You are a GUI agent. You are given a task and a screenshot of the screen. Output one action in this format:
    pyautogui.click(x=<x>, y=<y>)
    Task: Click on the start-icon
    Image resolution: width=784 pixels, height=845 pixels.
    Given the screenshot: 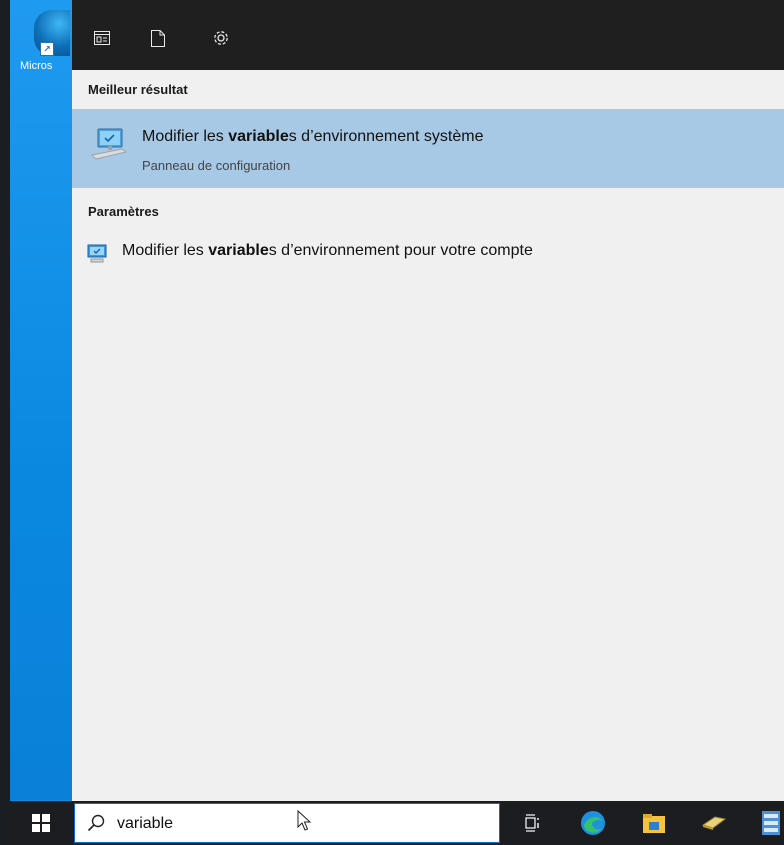 What is the action you would take?
    pyautogui.click(x=41, y=823)
    